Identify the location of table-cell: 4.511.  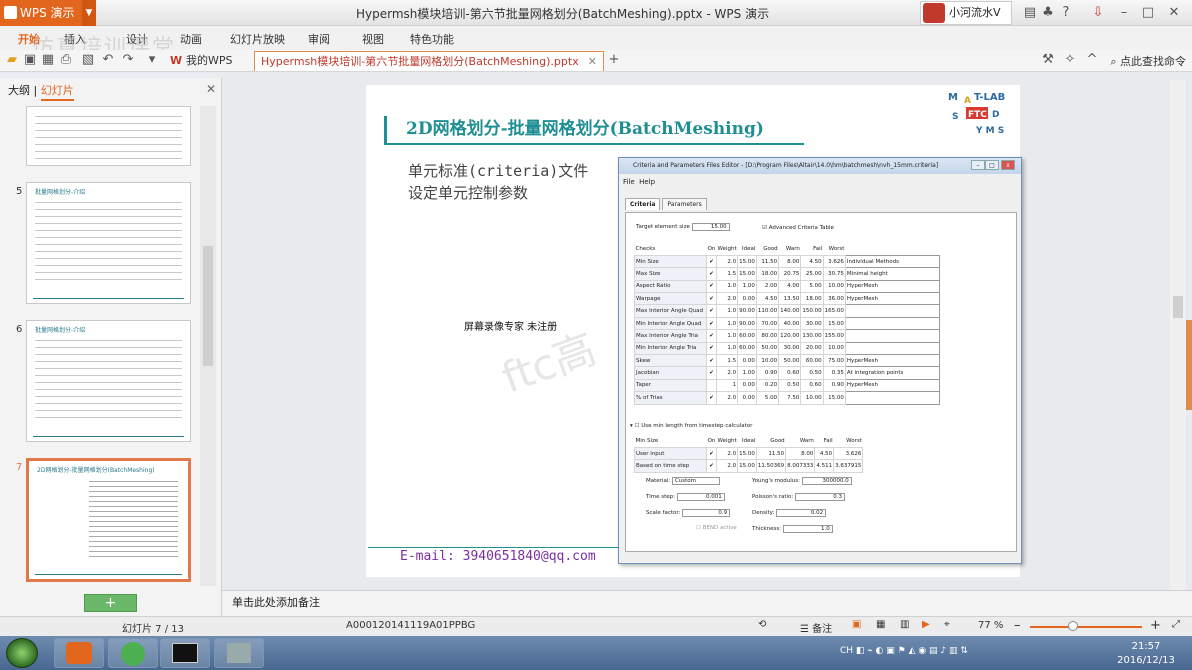
(824, 466).